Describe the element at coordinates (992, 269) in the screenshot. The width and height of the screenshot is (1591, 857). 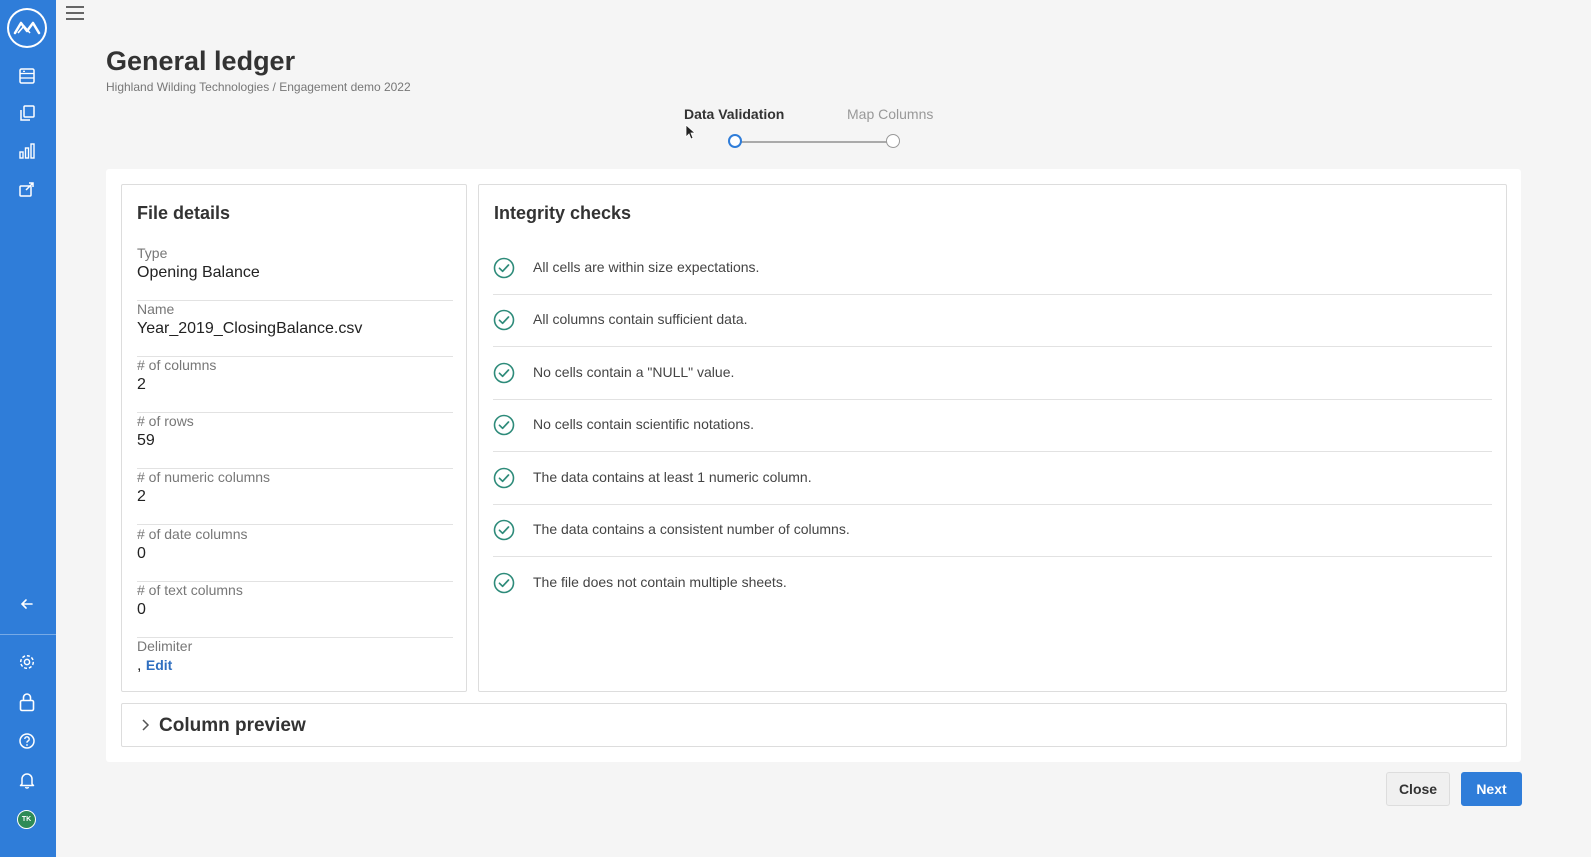
I see `integrity-check-row: All cells are within size expectations.` at that location.